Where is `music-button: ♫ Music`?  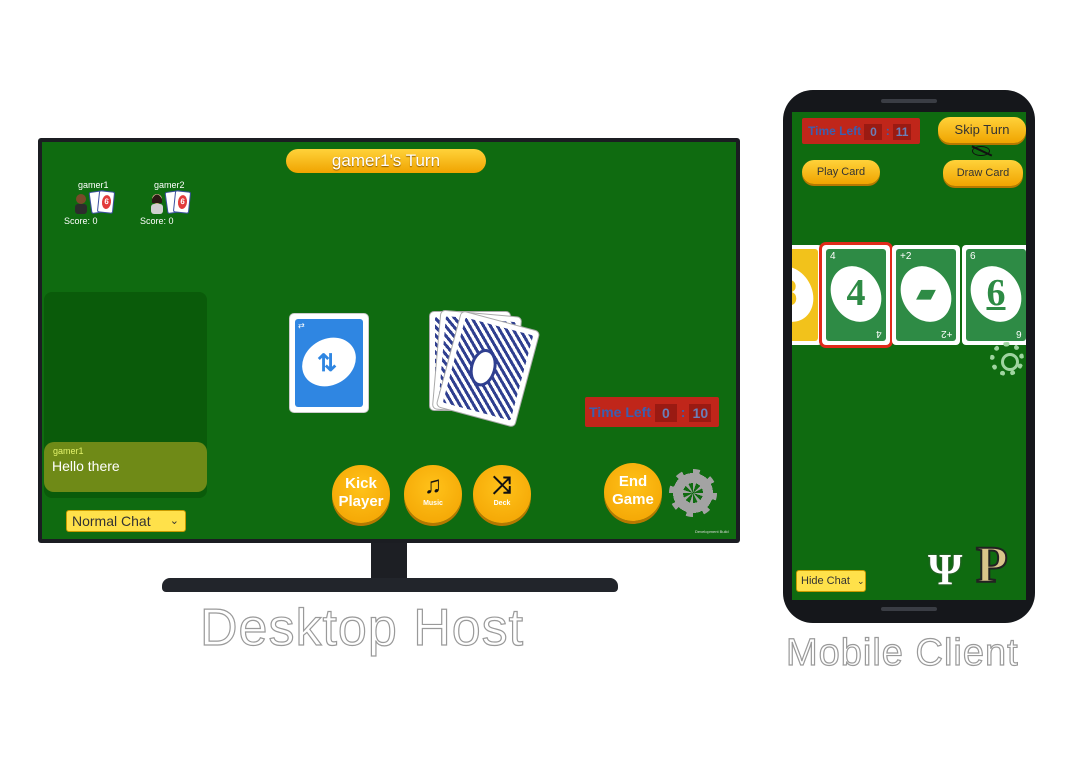 music-button: ♫ Music is located at coordinates (433, 494).